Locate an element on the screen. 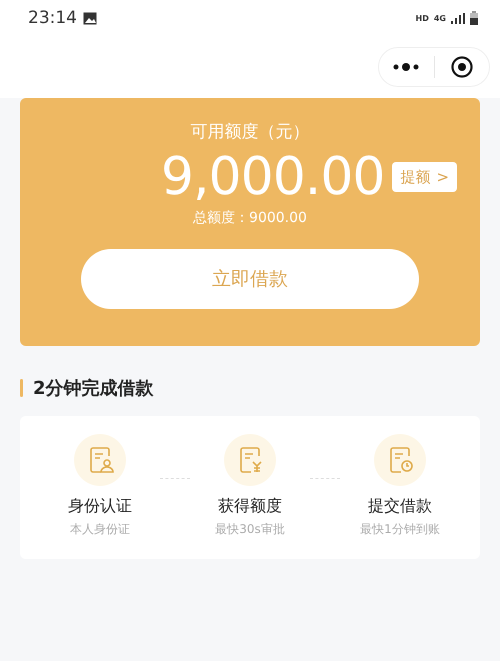  network-indicator: 4G is located at coordinates (440, 18).